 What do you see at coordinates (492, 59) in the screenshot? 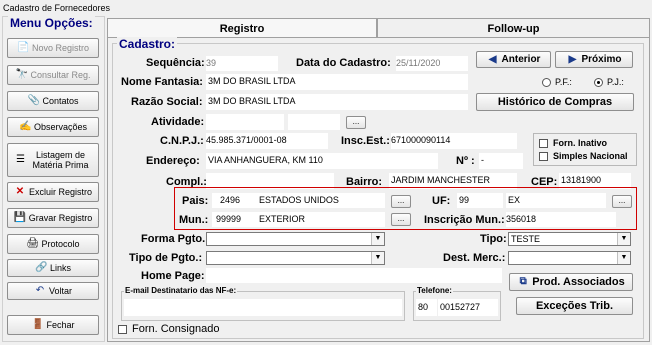
I see `previous-arrow-icon: ◀` at bounding box center [492, 59].